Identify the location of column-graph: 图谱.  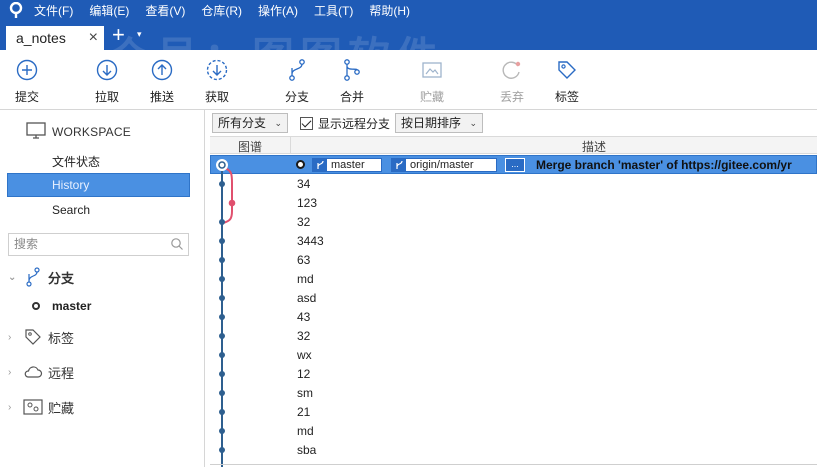
(250, 146).